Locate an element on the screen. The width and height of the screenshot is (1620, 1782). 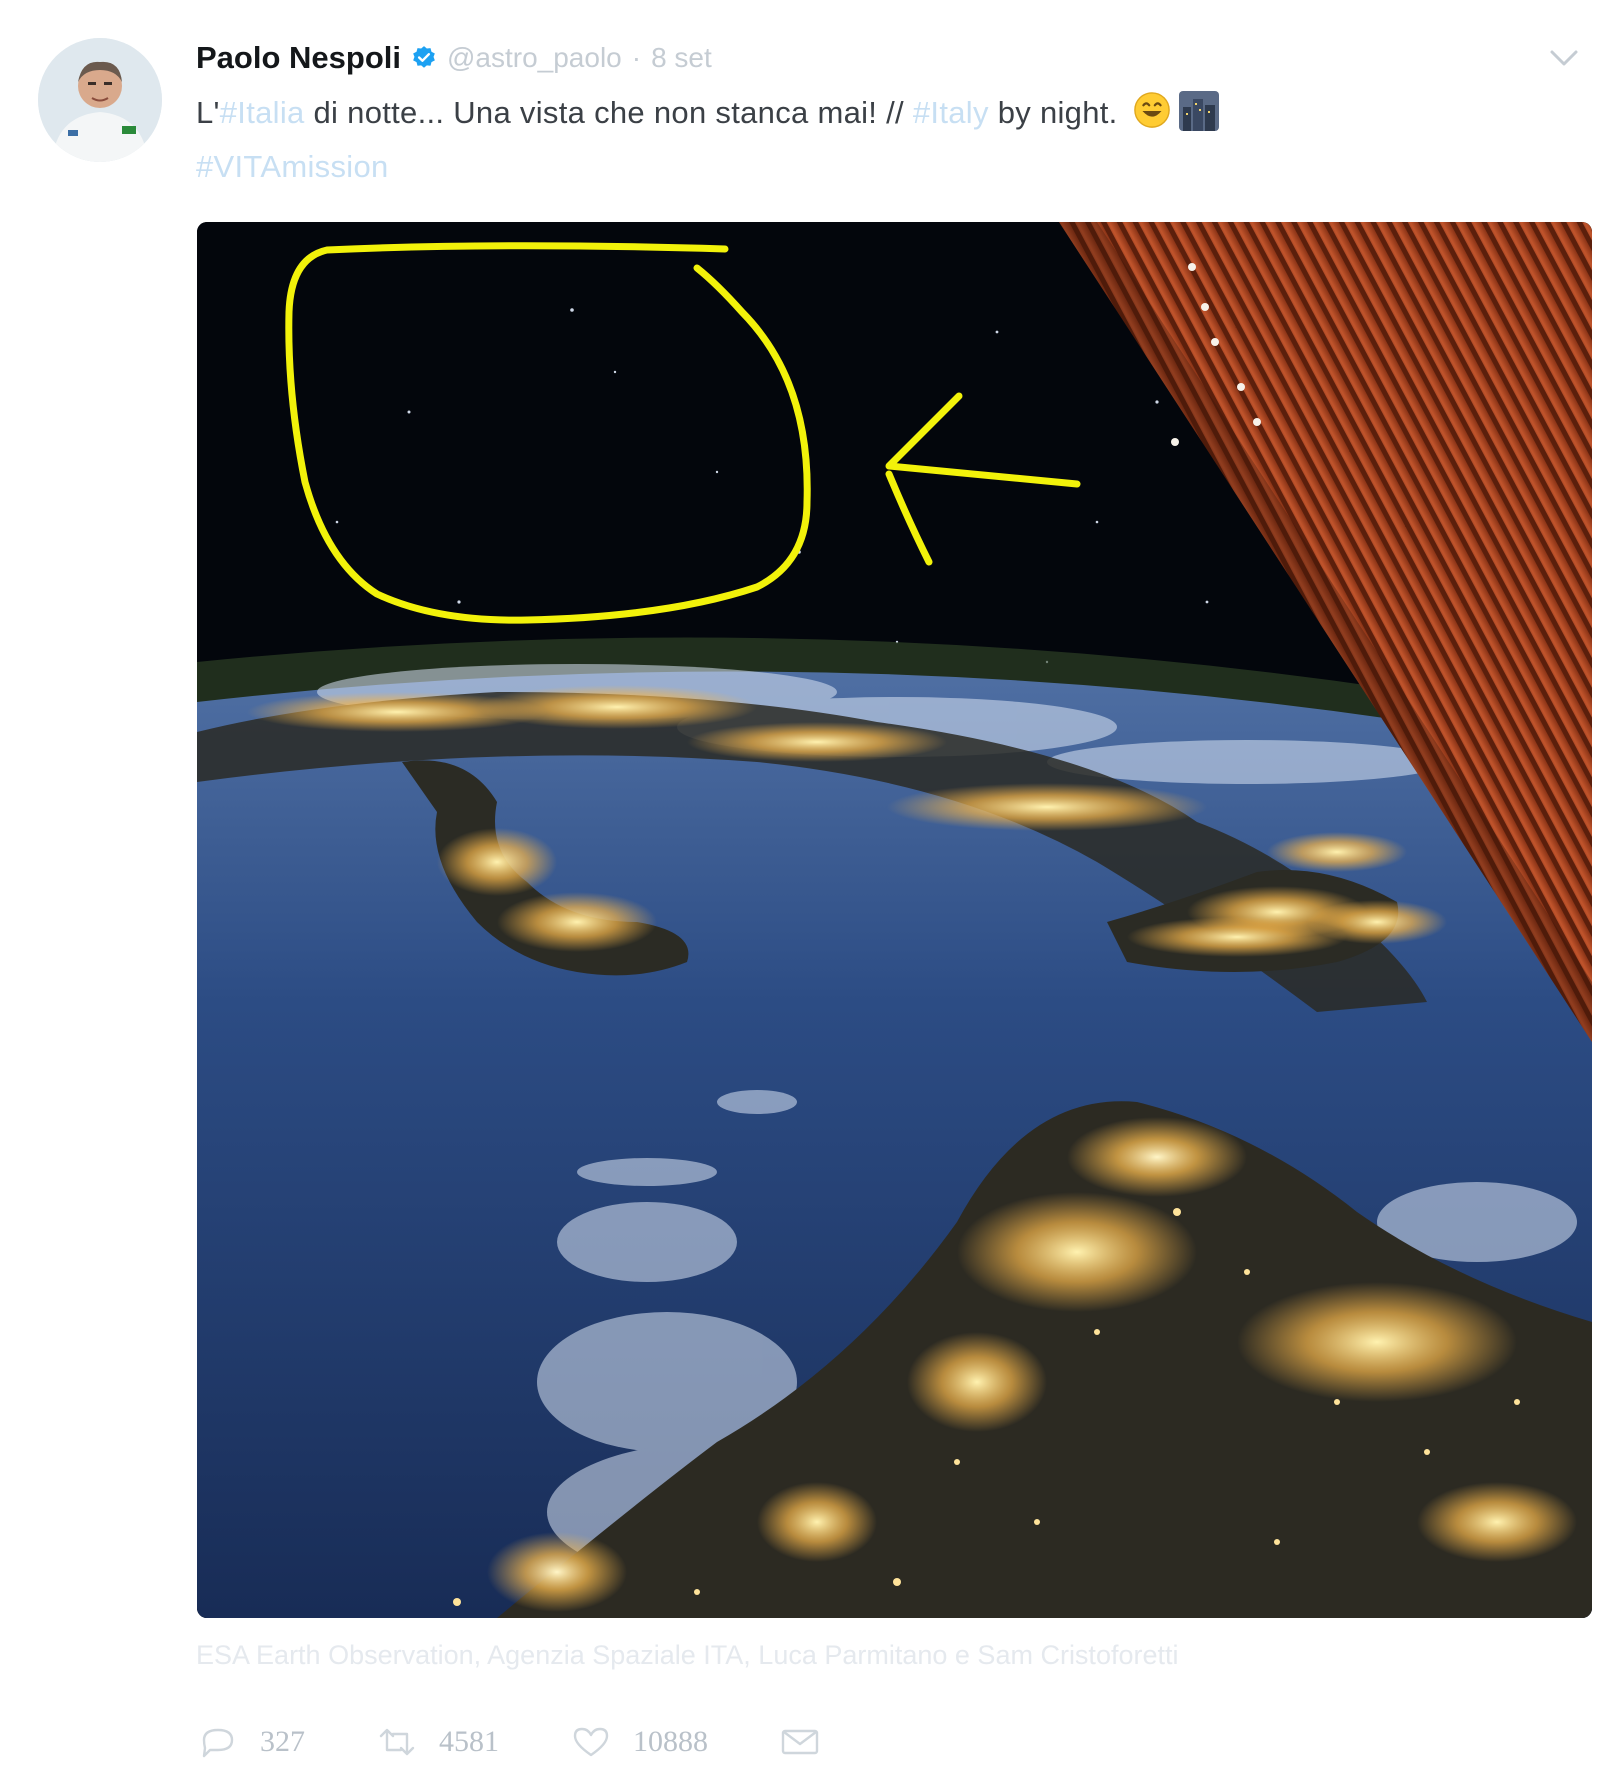
reply-count: 327 is located at coordinates (282, 1741).